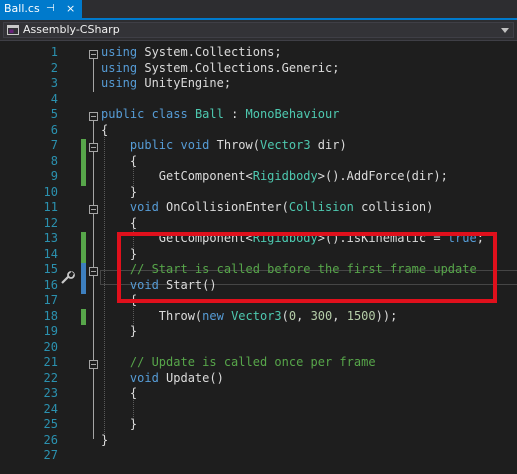  Describe the element at coordinates (13, 30) in the screenshot. I see `csharp-project-icon` at that location.